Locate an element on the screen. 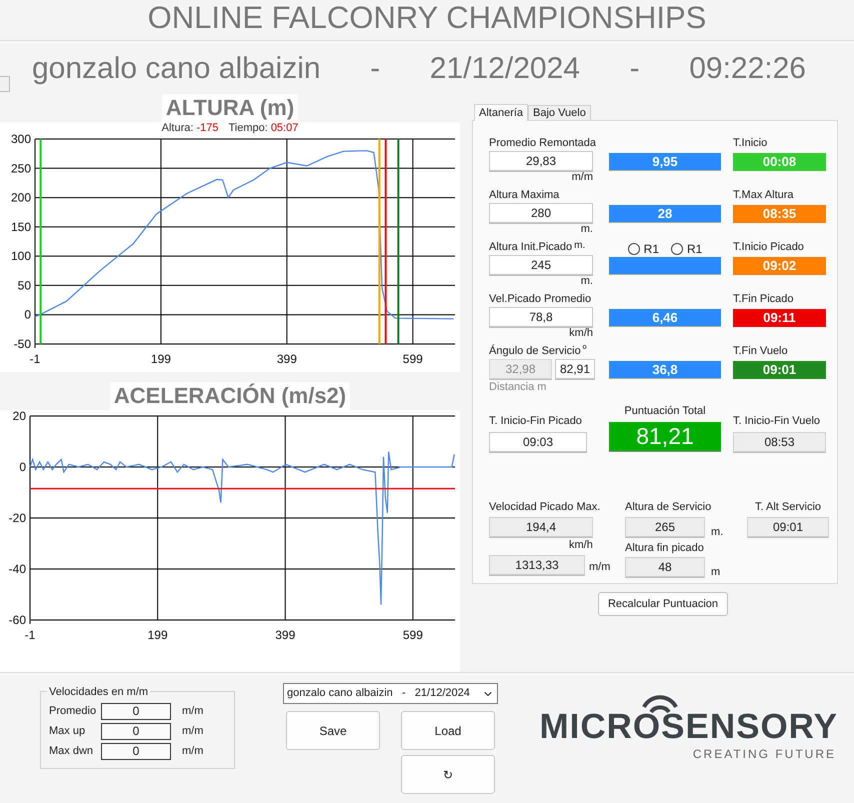  wifi-icon is located at coordinates (660, 705).